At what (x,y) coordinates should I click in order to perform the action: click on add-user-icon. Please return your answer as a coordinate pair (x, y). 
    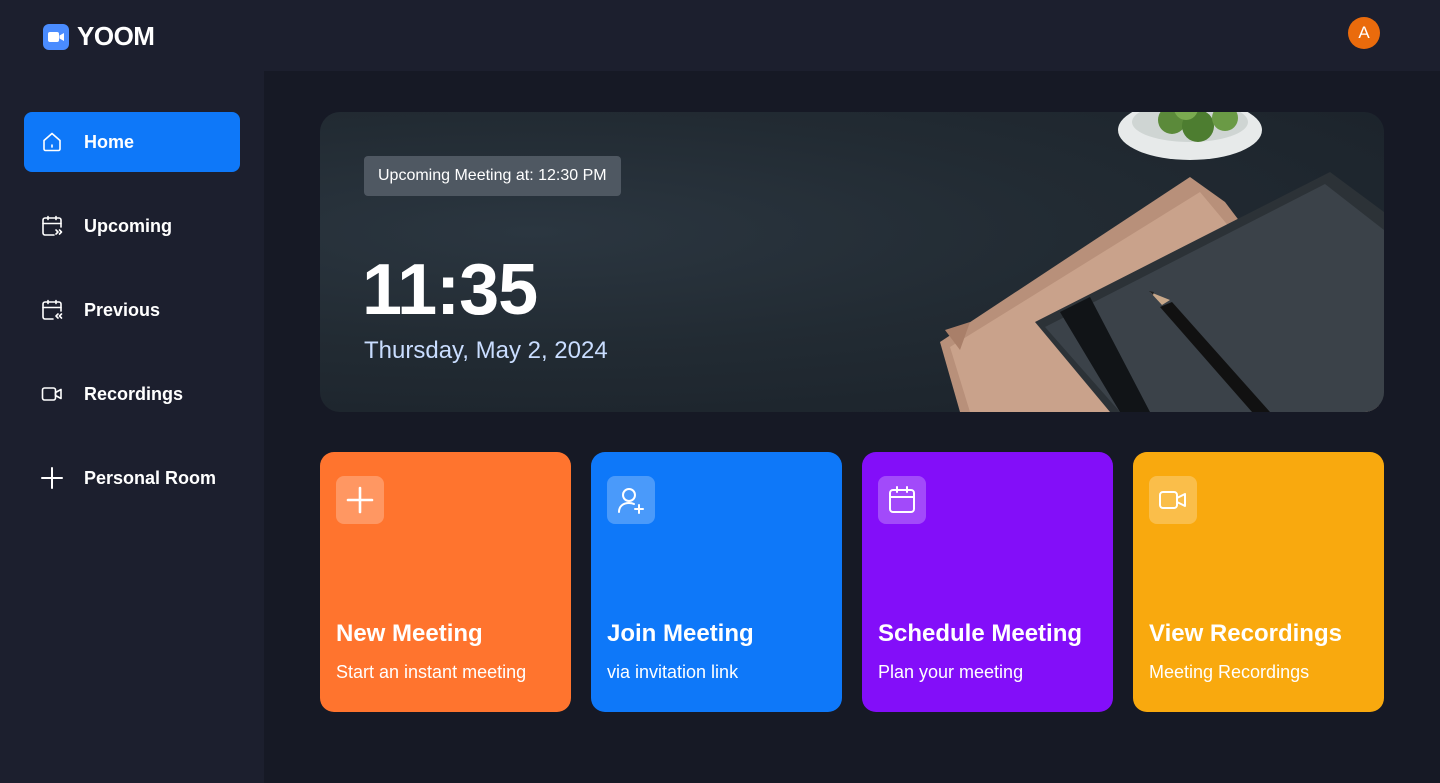
    Looking at the image, I should click on (631, 501).